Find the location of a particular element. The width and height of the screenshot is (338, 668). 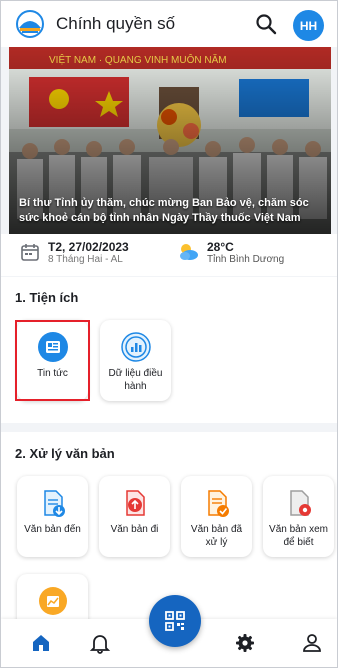

tile-view-label: Văn bản xem để biết is located at coordinates (298, 536).